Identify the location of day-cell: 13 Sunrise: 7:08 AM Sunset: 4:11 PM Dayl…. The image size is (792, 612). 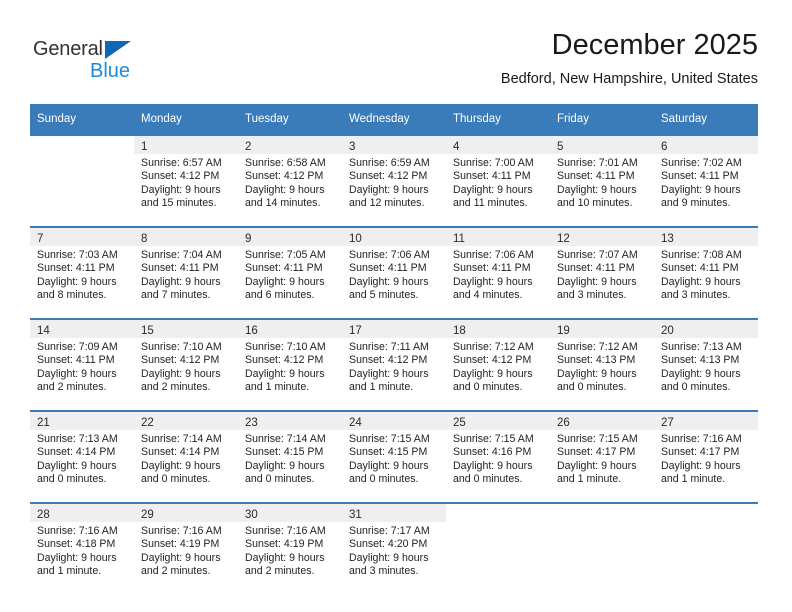
(706, 272).